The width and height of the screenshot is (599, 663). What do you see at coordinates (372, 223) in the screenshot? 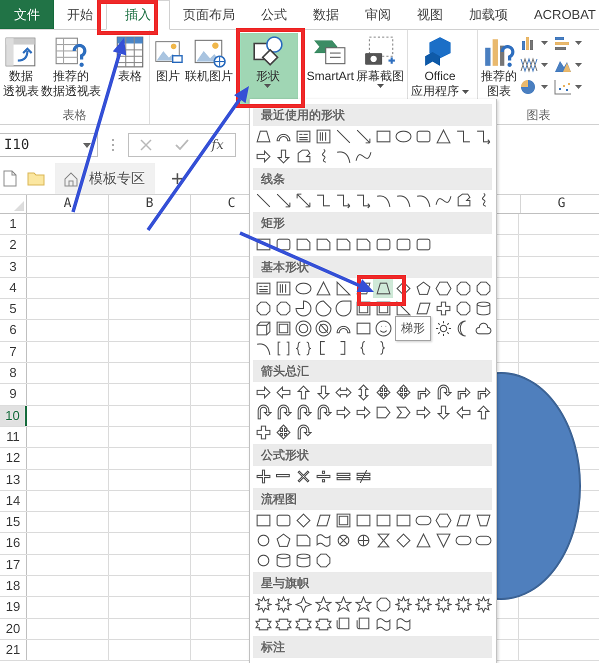
I see `section-header: 矩形` at bounding box center [372, 223].